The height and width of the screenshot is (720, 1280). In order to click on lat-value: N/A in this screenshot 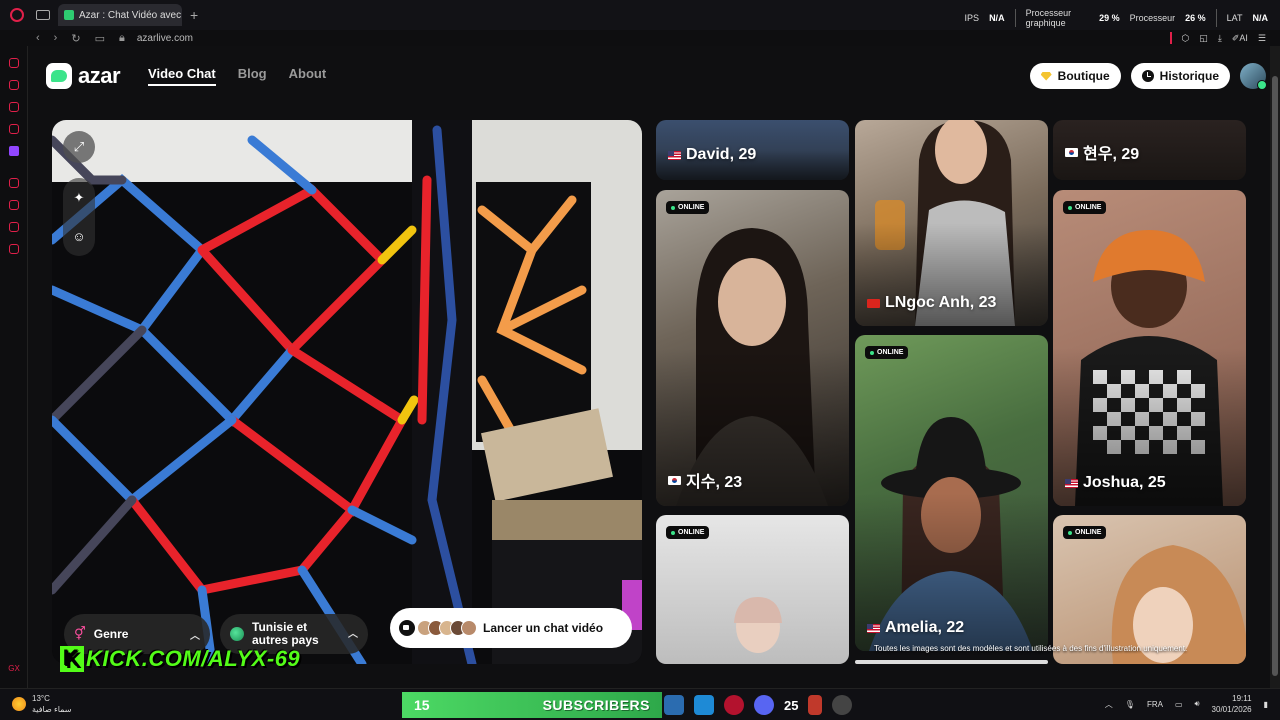, I will do `click(1260, 18)`.